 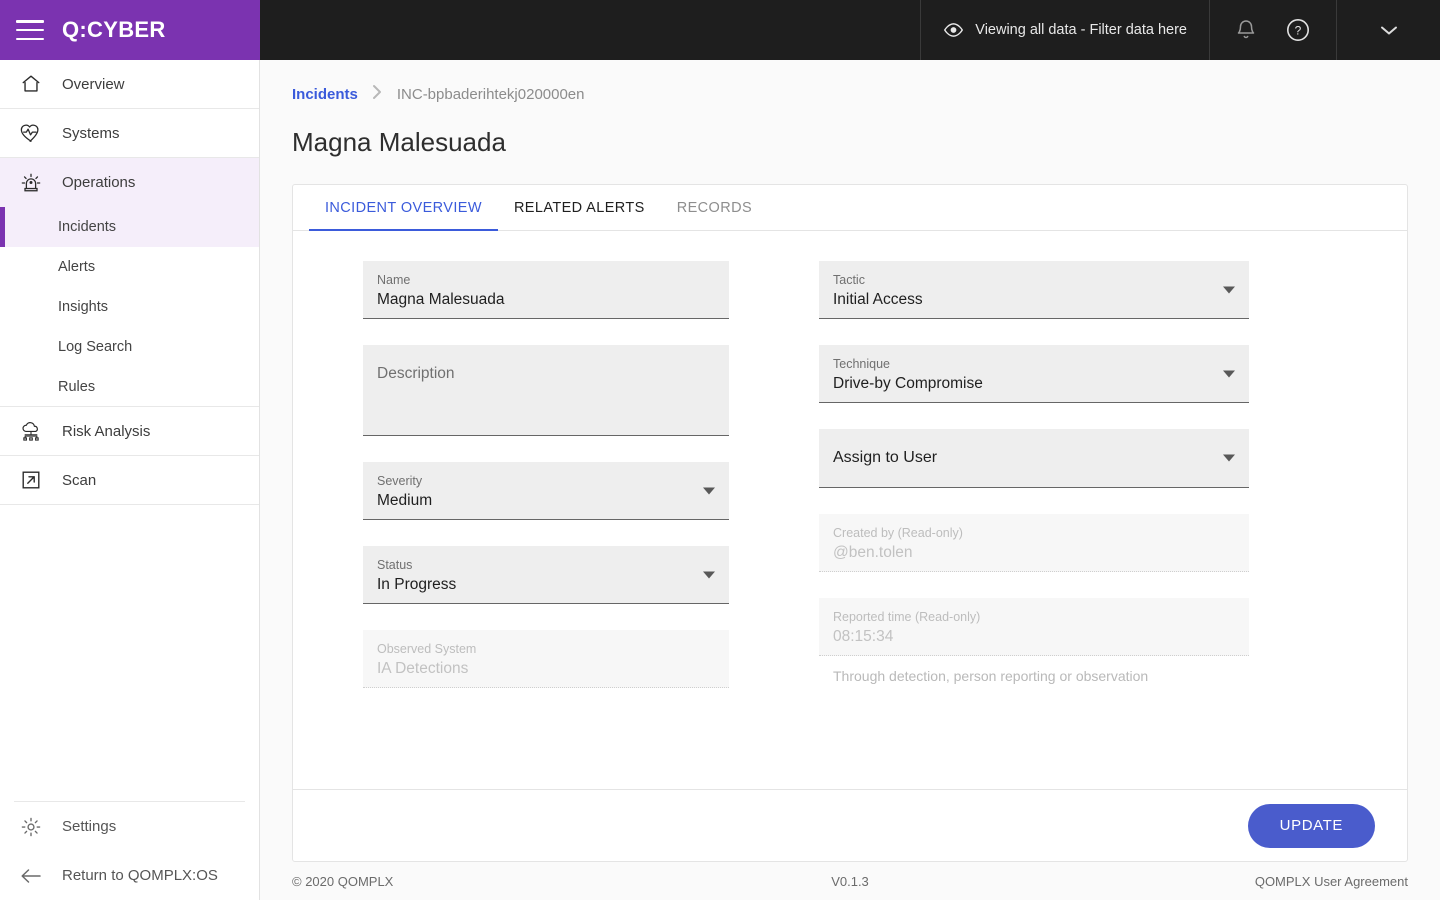 I want to click on hamburger-icon, so click(x=30, y=30).